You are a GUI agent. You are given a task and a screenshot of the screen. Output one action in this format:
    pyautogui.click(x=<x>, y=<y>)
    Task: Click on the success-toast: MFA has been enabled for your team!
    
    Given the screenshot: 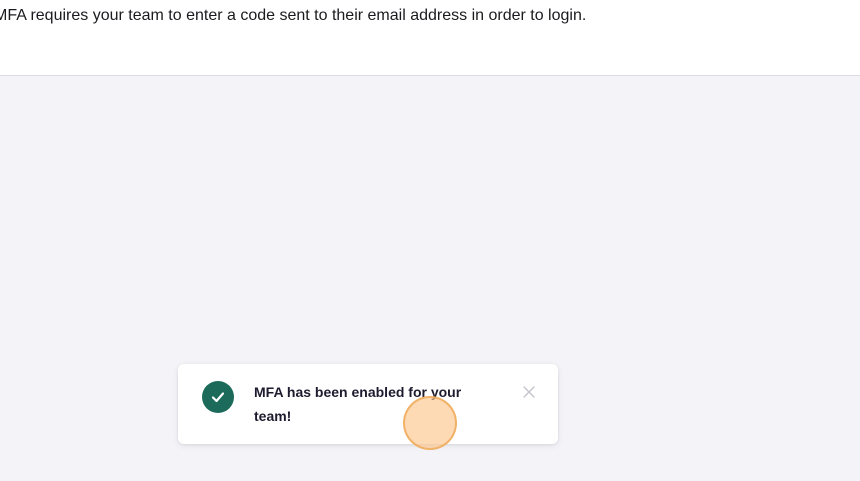 What is the action you would take?
    pyautogui.click(x=368, y=404)
    